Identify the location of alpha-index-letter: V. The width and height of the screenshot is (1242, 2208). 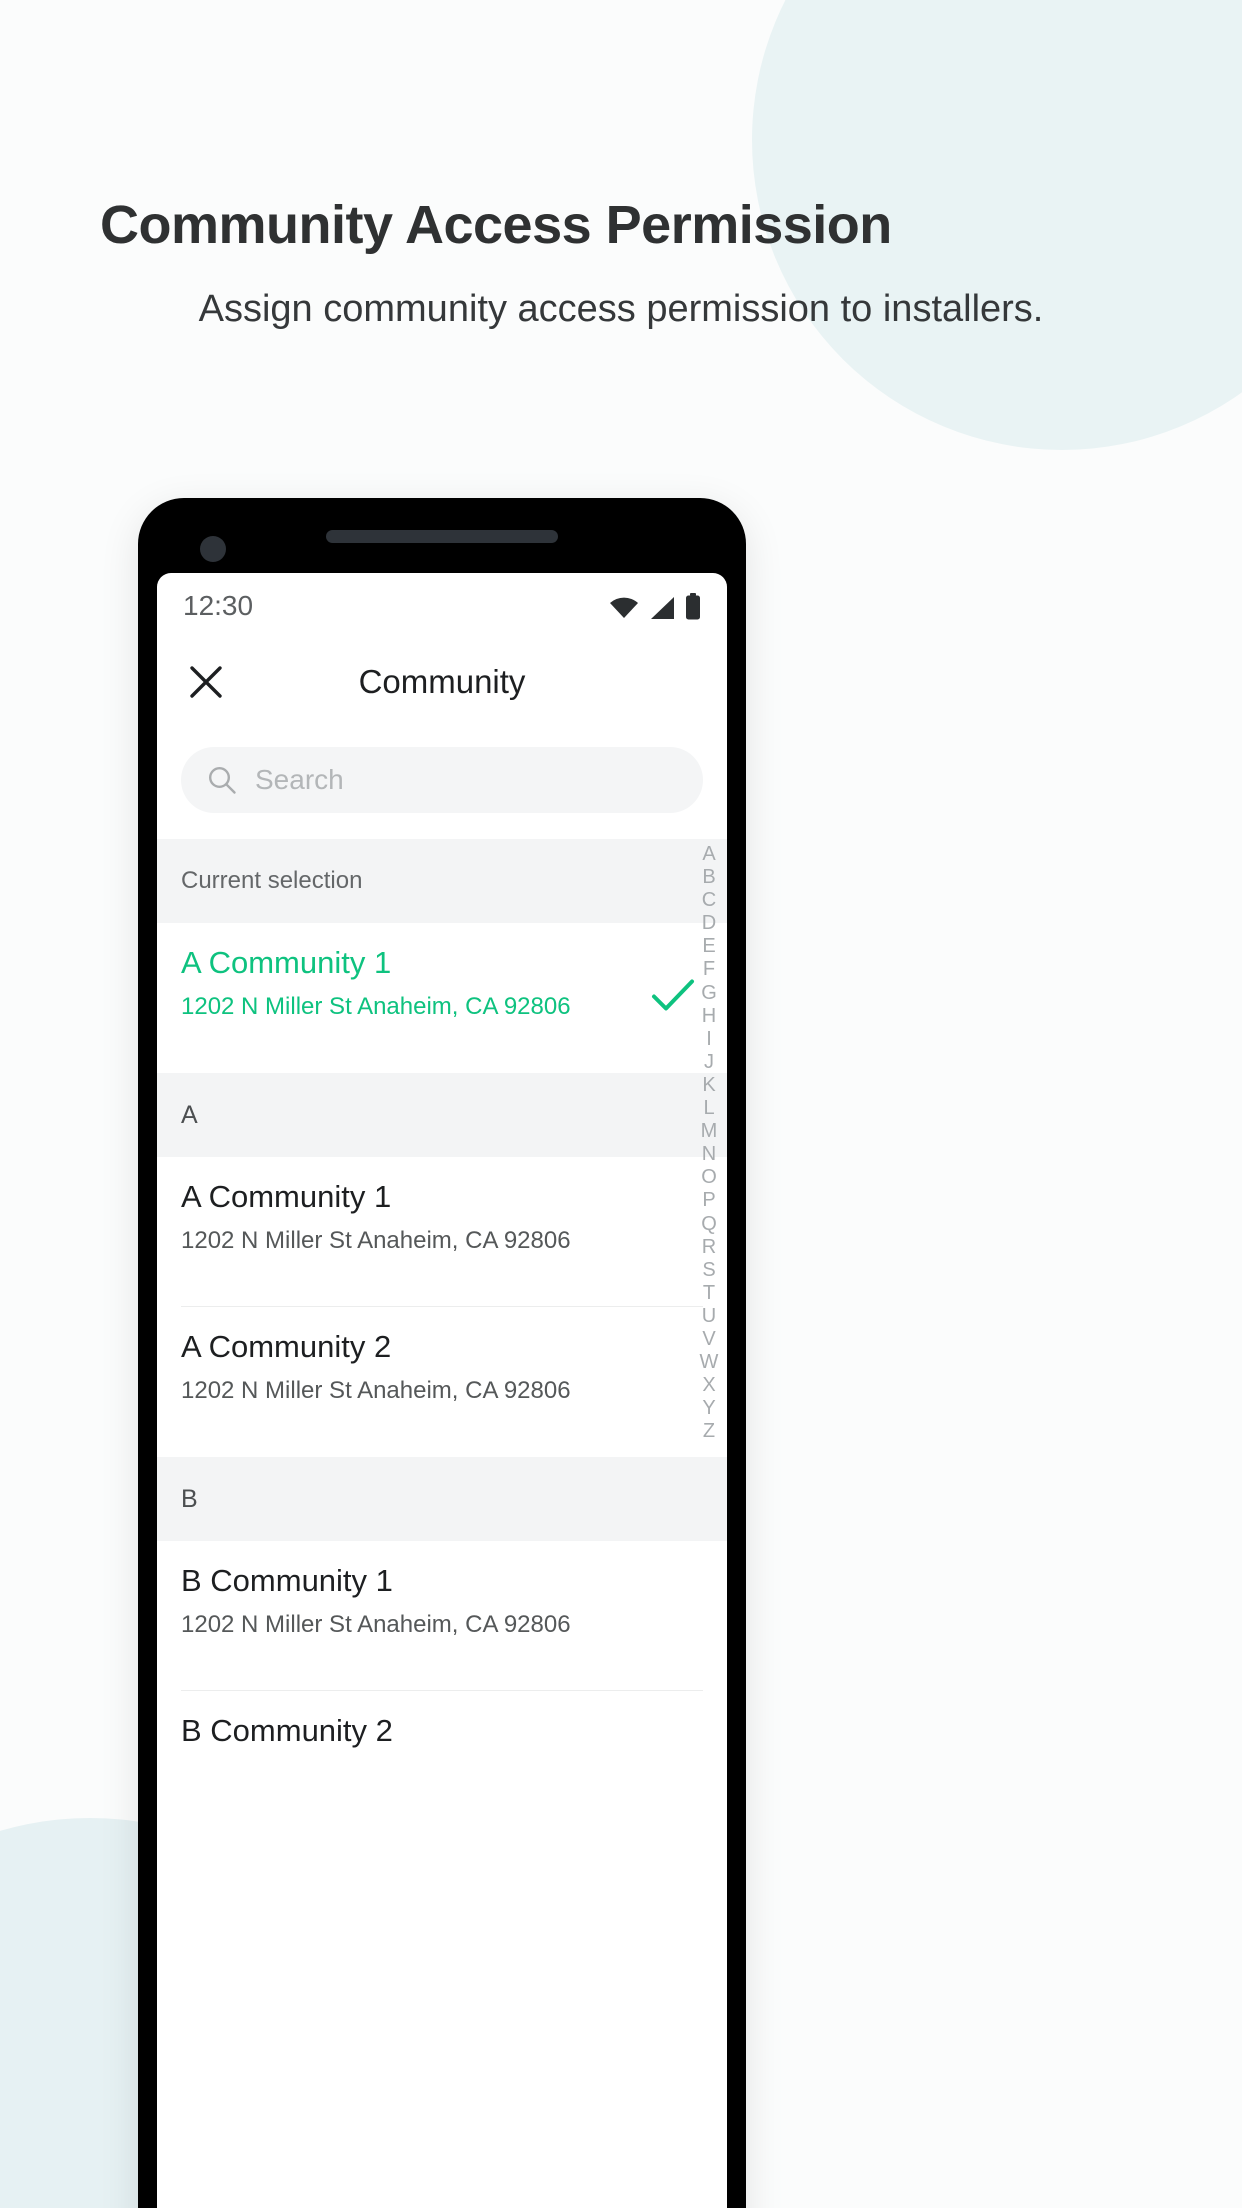
(708, 1339).